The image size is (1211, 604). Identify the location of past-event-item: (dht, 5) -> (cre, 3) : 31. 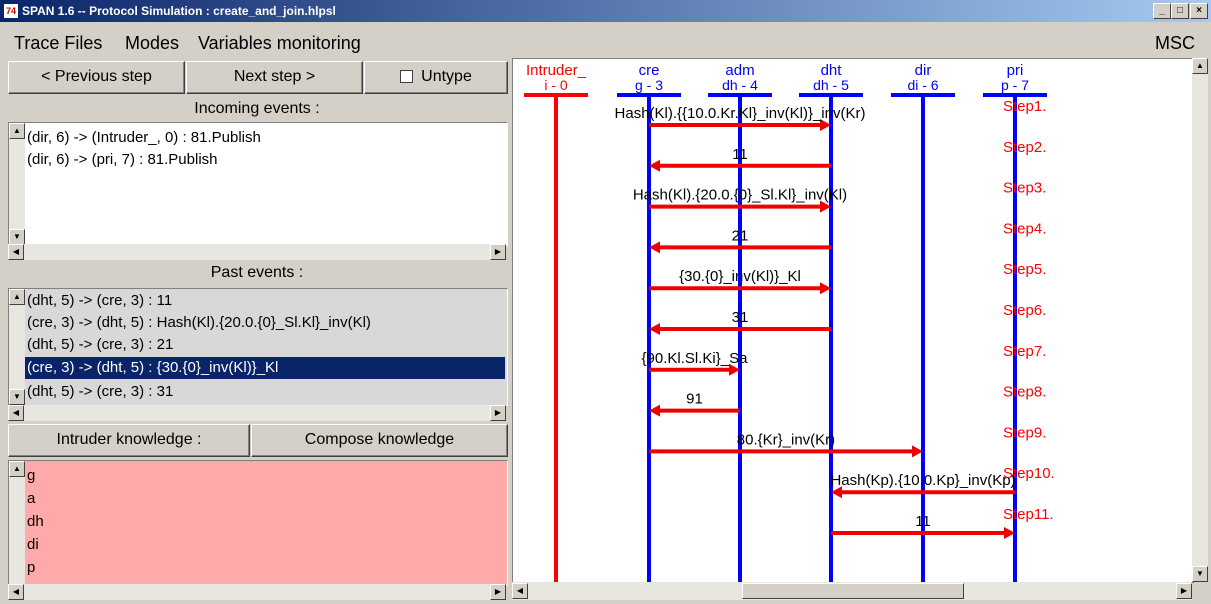
(99, 392).